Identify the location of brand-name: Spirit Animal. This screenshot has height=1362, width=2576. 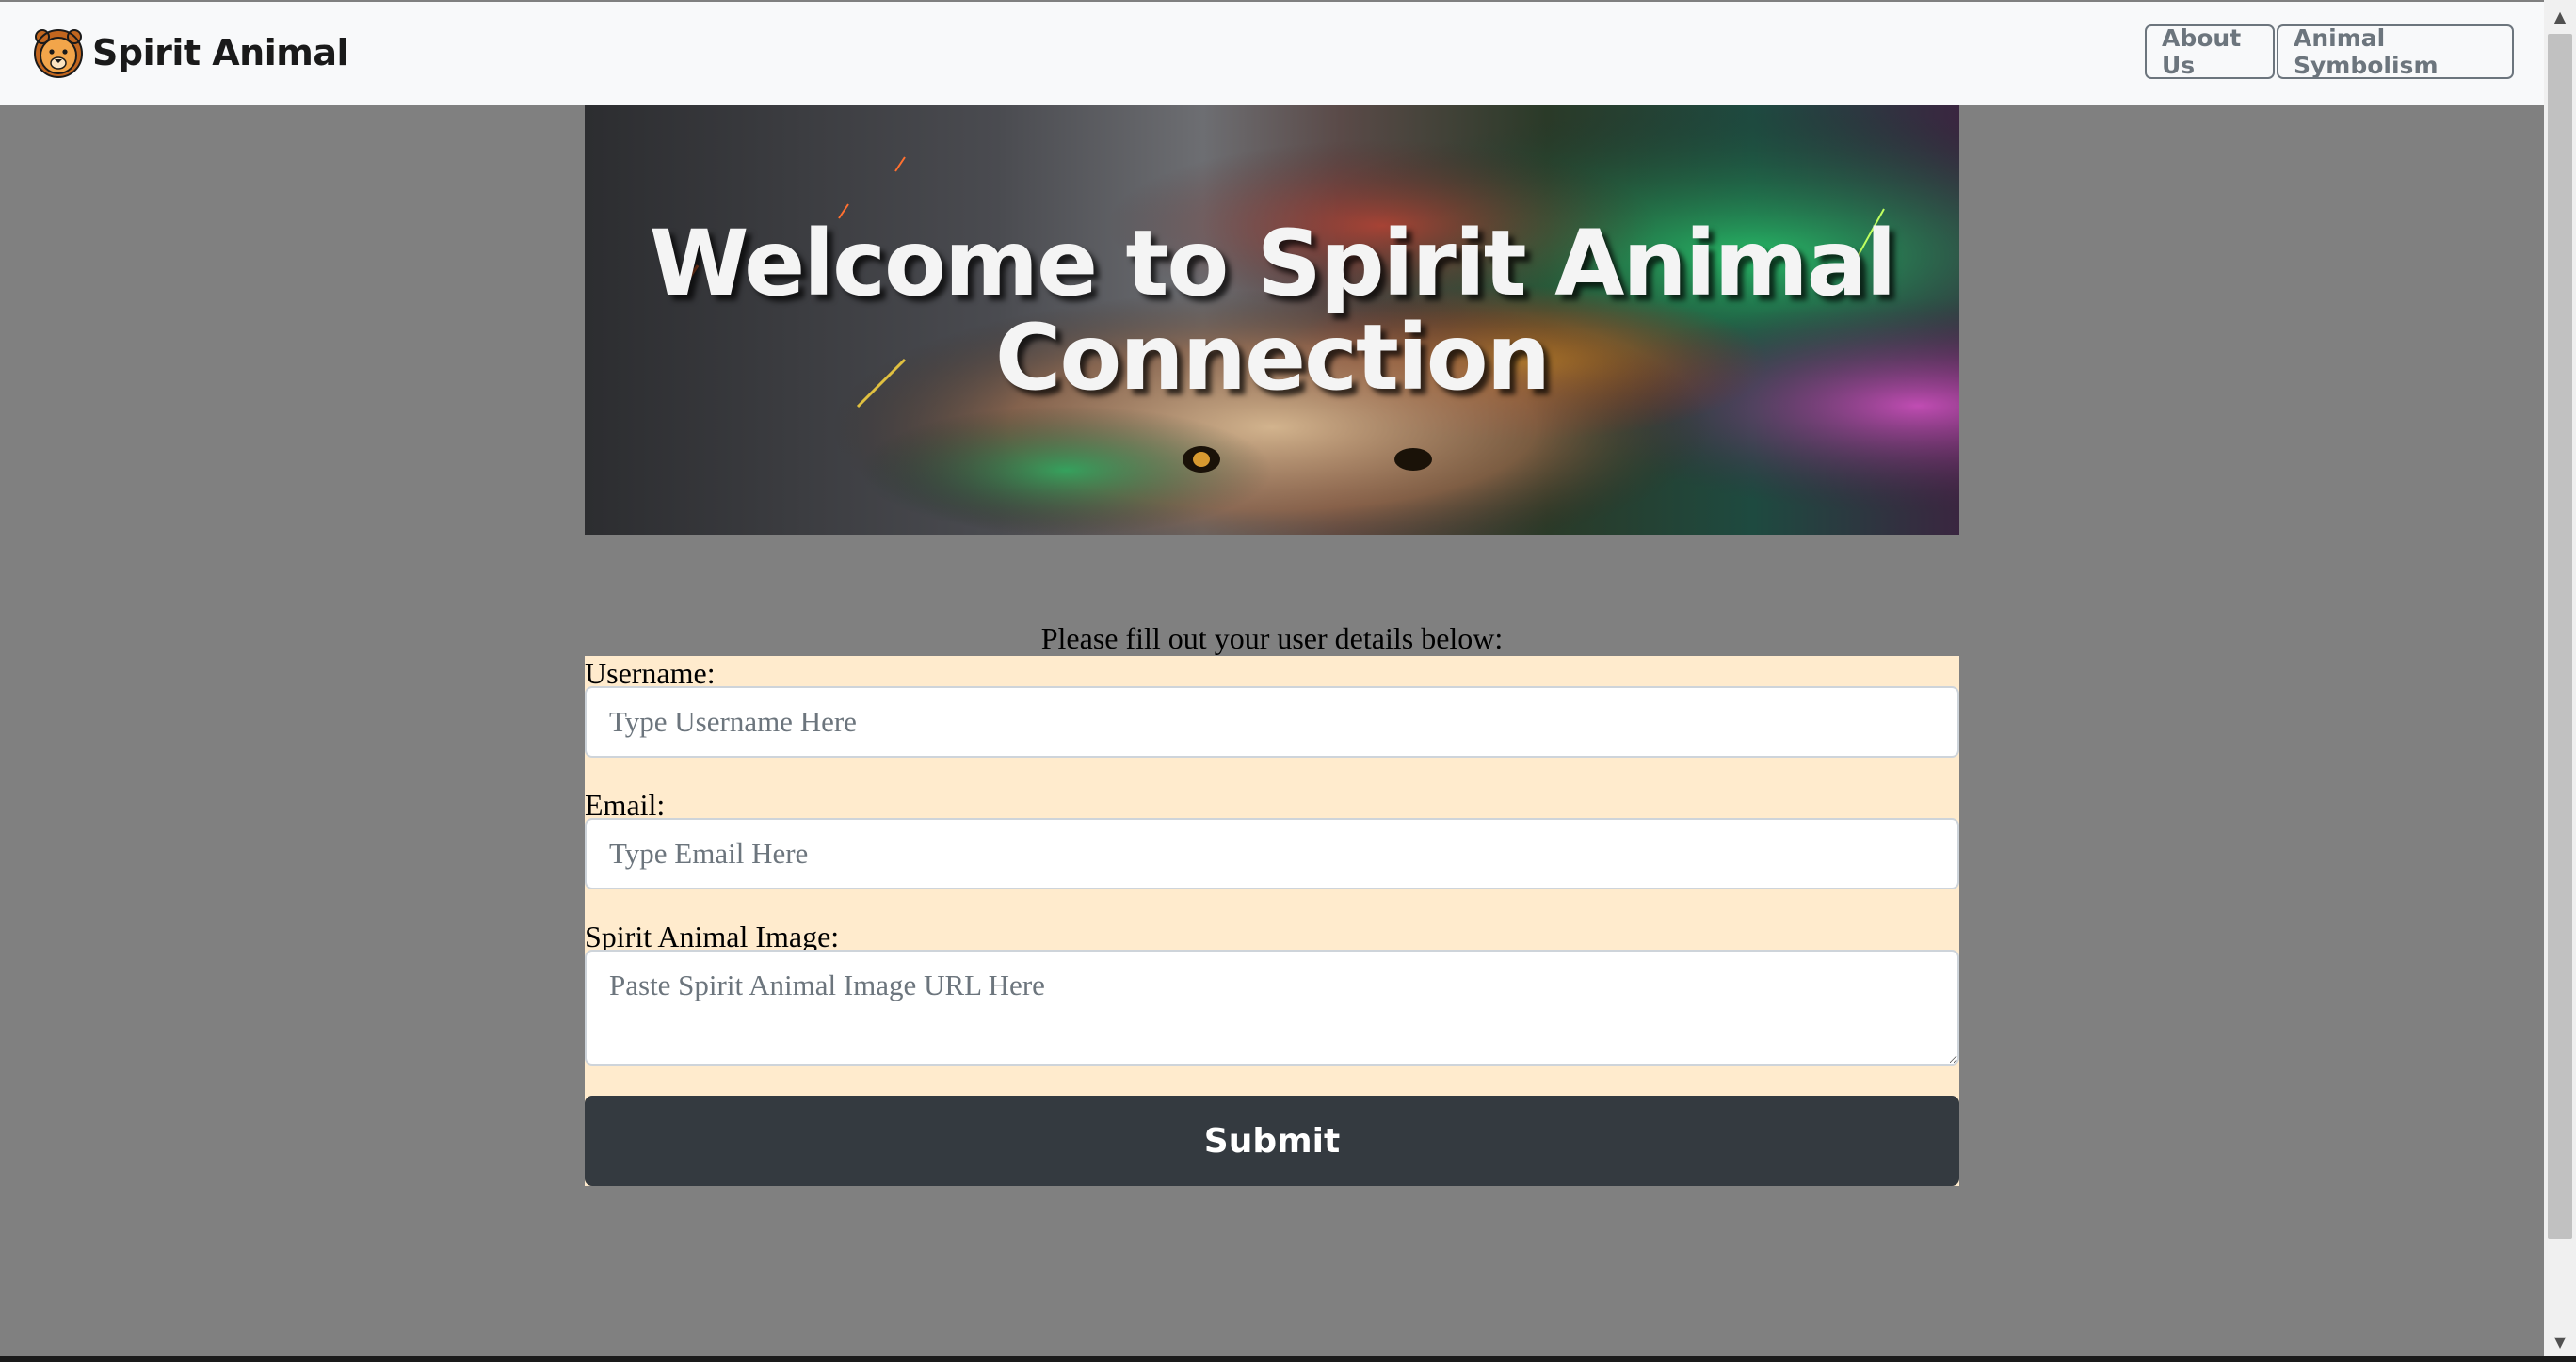
(220, 52).